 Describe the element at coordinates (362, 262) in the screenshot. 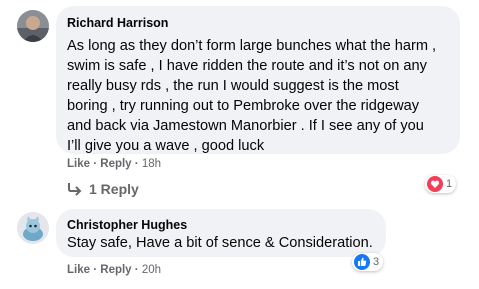

I see `thumbs-up-icon` at that location.